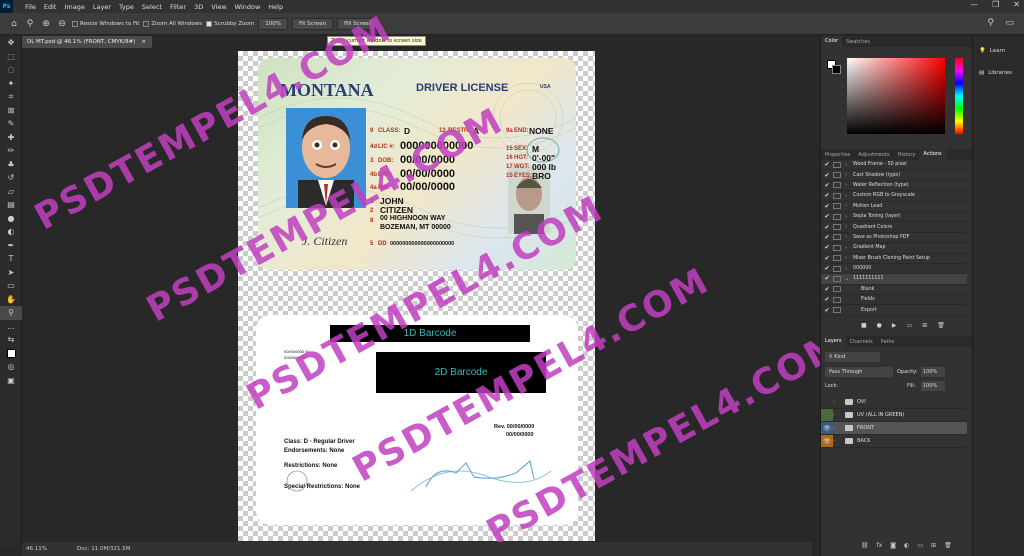 The width and height of the screenshot is (1024, 556). I want to click on menu-layer: Layer, so click(102, 7).